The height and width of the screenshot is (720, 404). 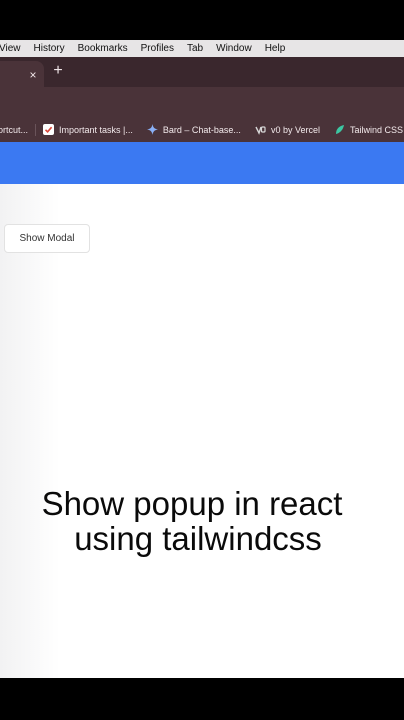 What do you see at coordinates (275, 48) in the screenshot?
I see `menu-help: Help` at bounding box center [275, 48].